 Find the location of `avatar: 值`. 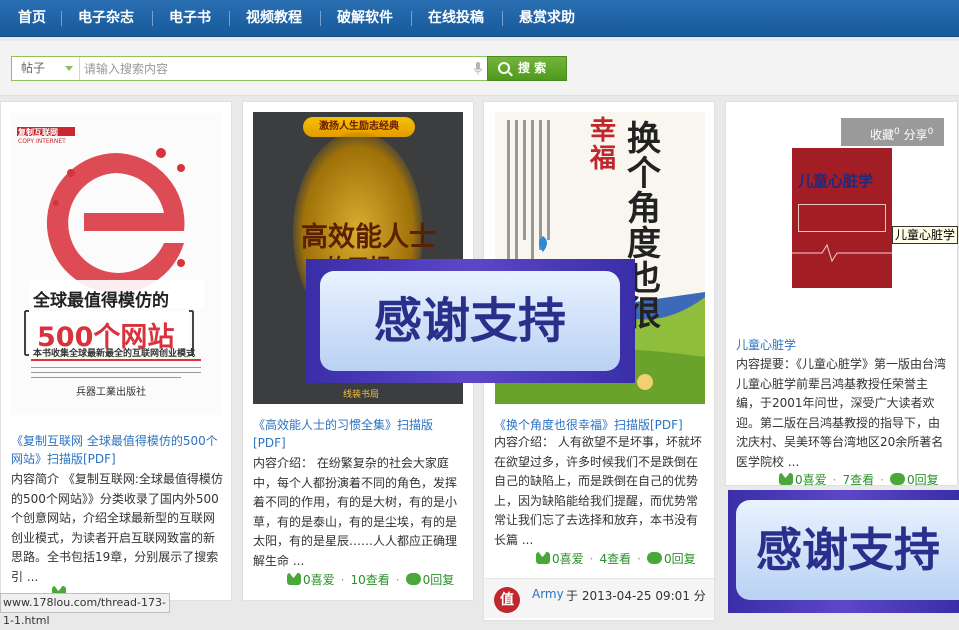

avatar: 值 is located at coordinates (507, 600).